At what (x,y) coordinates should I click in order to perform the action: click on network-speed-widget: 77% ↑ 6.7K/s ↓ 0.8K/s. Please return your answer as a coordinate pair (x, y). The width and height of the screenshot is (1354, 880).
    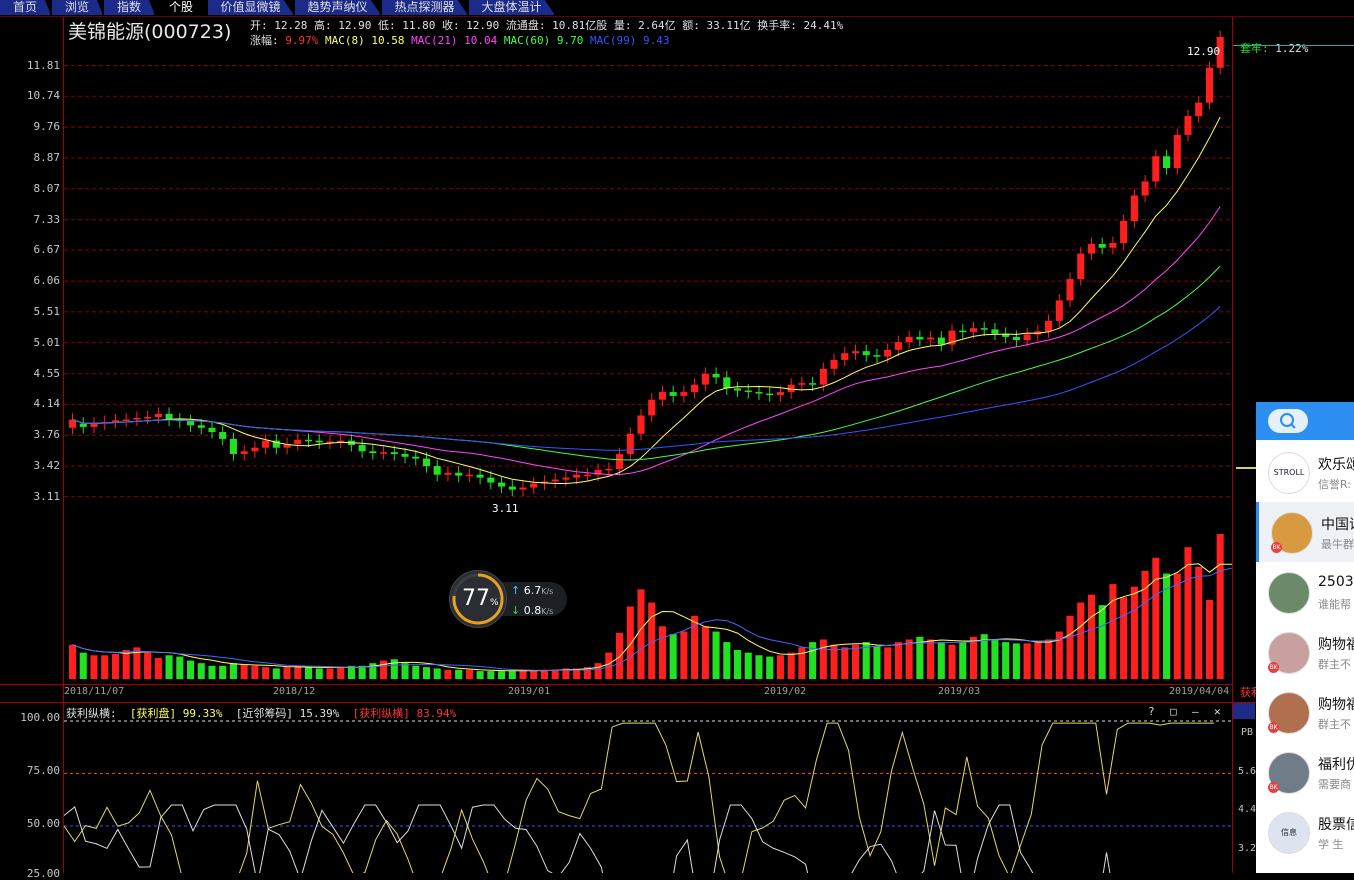
    Looking at the image, I should click on (508, 599).